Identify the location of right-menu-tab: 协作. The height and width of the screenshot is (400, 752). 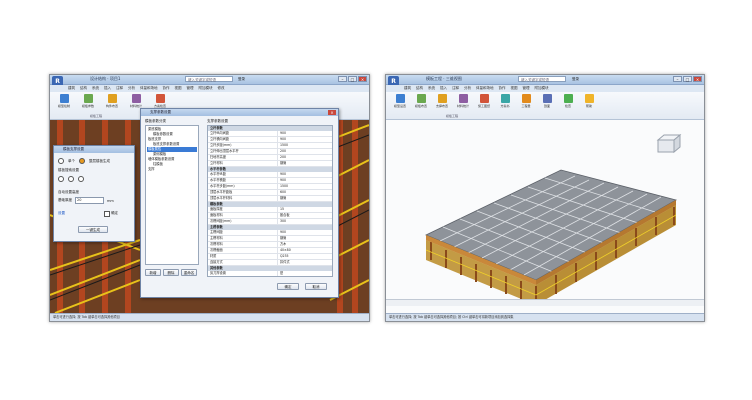
(502, 88).